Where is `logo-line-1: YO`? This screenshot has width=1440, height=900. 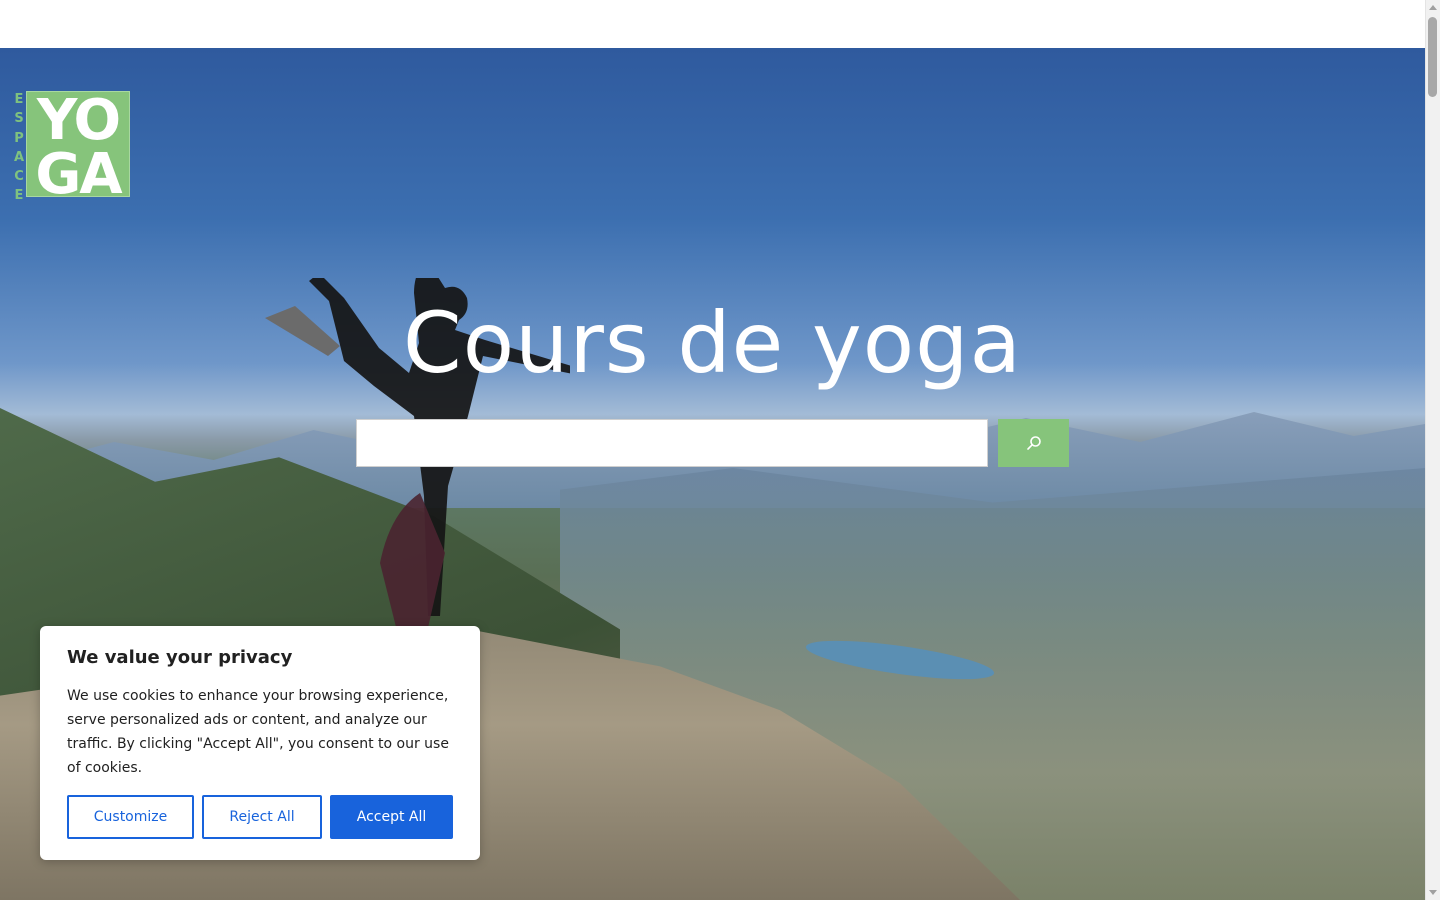 logo-line-1: YO is located at coordinates (78, 120).